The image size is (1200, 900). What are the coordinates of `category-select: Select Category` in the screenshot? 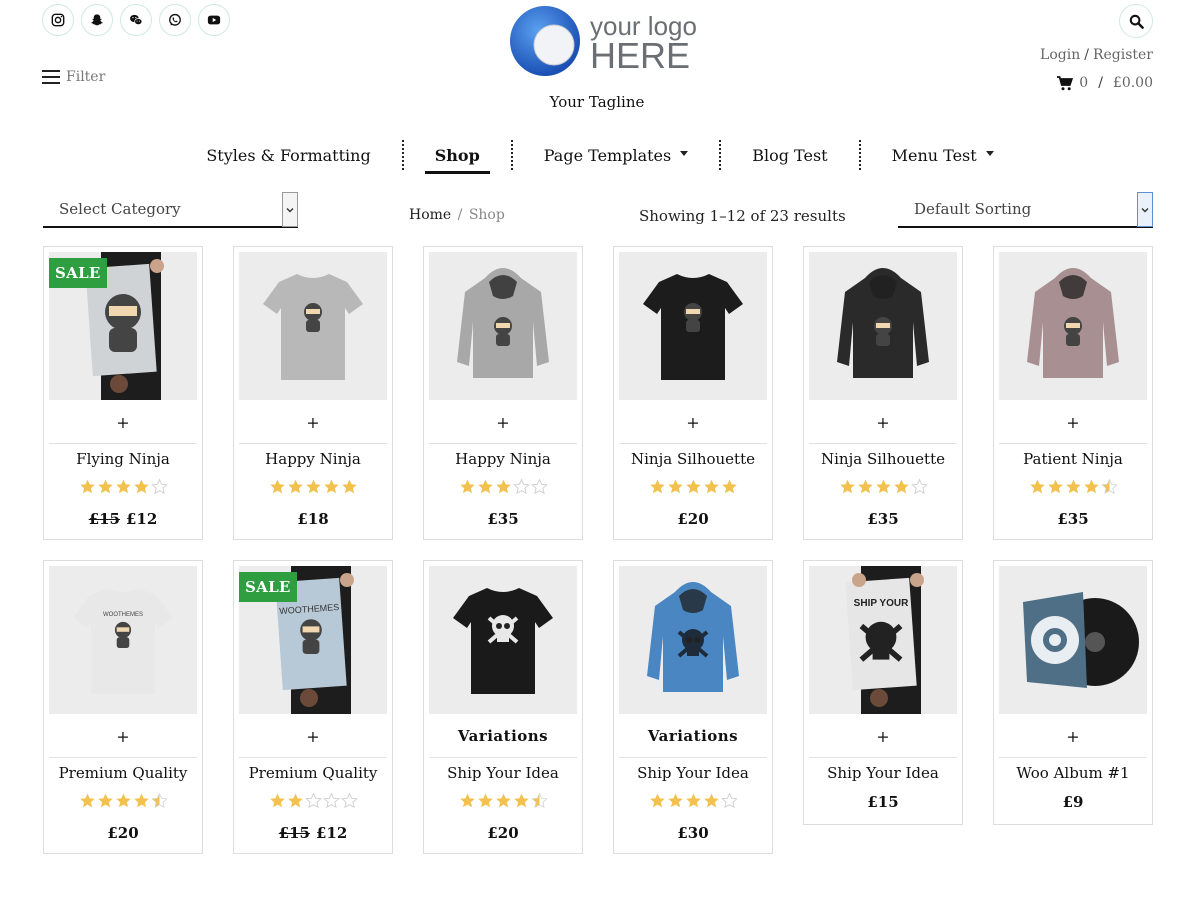 It's located at (170, 210).